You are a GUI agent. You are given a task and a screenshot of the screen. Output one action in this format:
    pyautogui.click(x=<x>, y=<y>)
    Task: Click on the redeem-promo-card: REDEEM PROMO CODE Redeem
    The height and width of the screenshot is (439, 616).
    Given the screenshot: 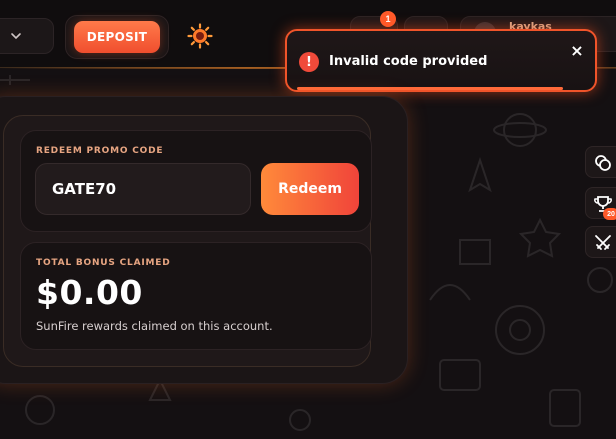 What is the action you would take?
    pyautogui.click(x=196, y=181)
    